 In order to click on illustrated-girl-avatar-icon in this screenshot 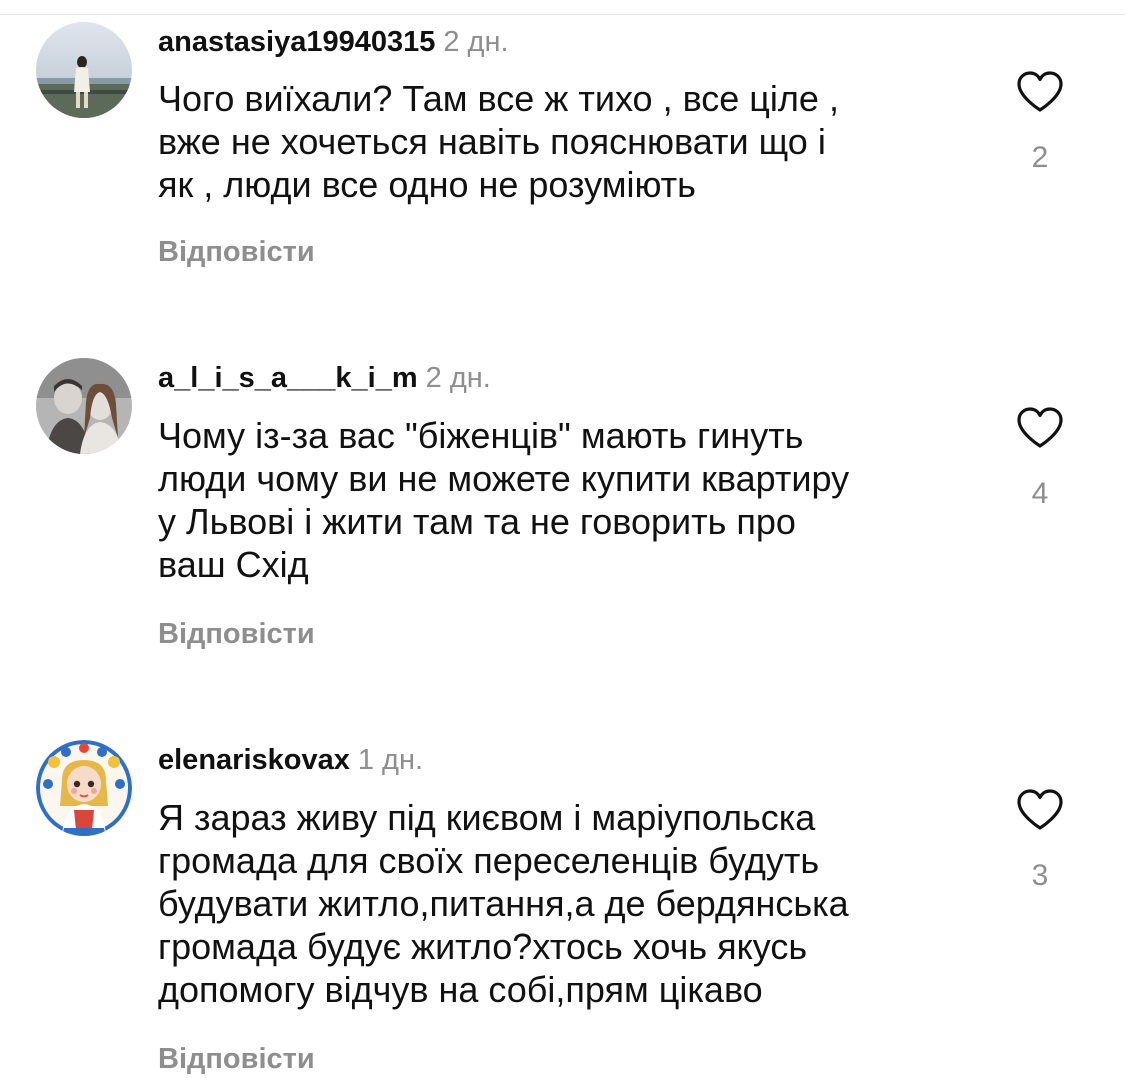, I will do `click(84, 788)`.